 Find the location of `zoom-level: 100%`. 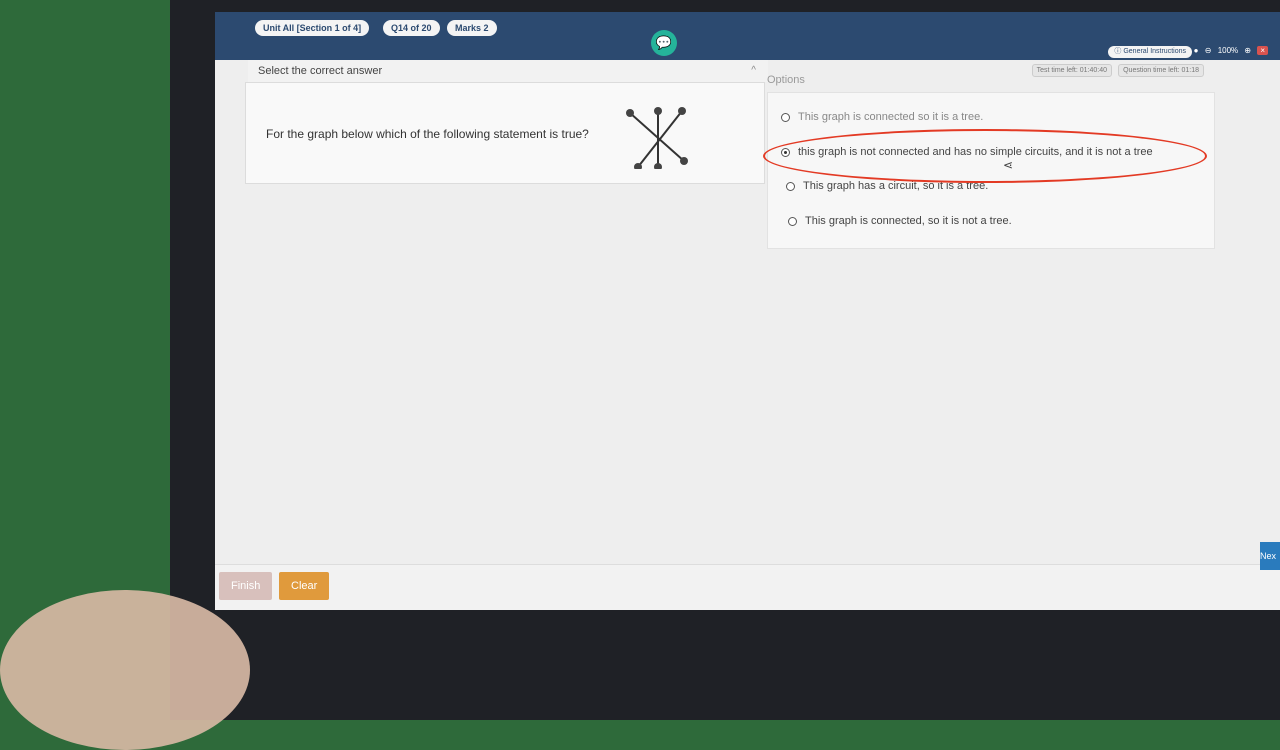

zoom-level: 100% is located at coordinates (1228, 50).